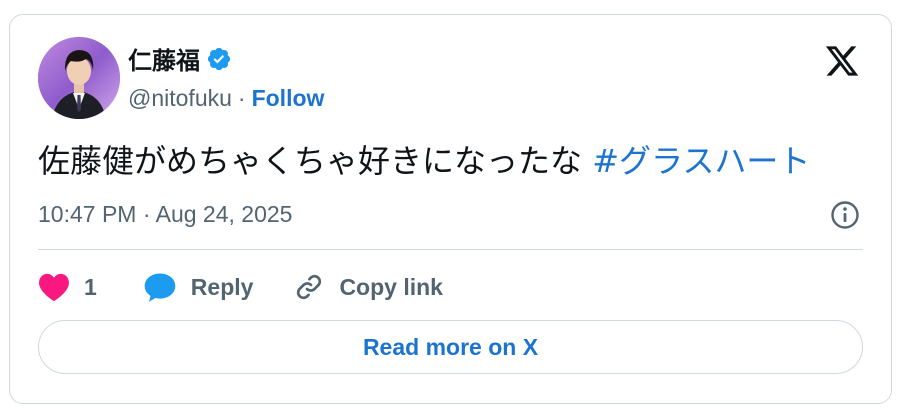 The width and height of the screenshot is (900, 413). What do you see at coordinates (288, 98) in the screenshot?
I see `follow-button: Follow` at bounding box center [288, 98].